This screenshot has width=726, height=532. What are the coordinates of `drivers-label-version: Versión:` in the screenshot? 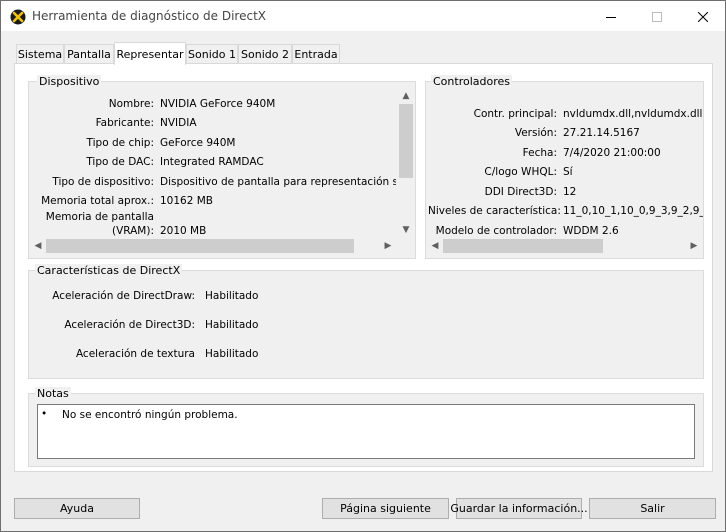 It's located at (535, 133).